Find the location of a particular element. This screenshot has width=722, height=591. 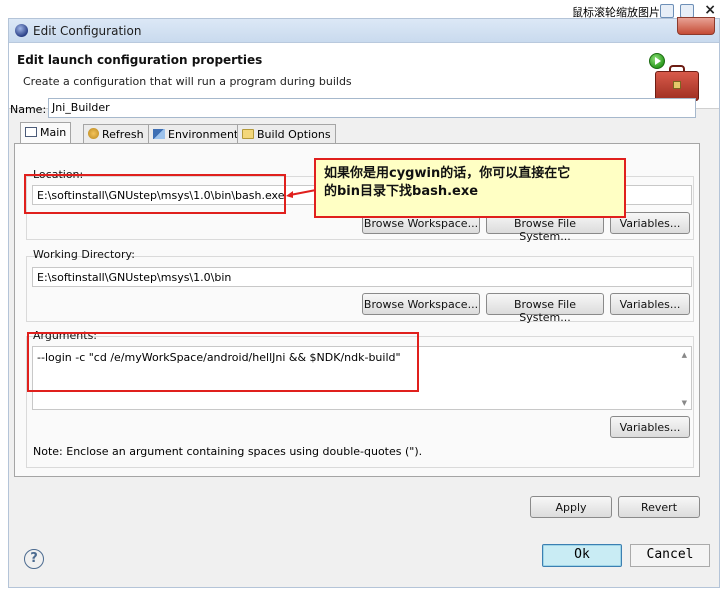

viewer-actual-size-icon is located at coordinates (687, 11).